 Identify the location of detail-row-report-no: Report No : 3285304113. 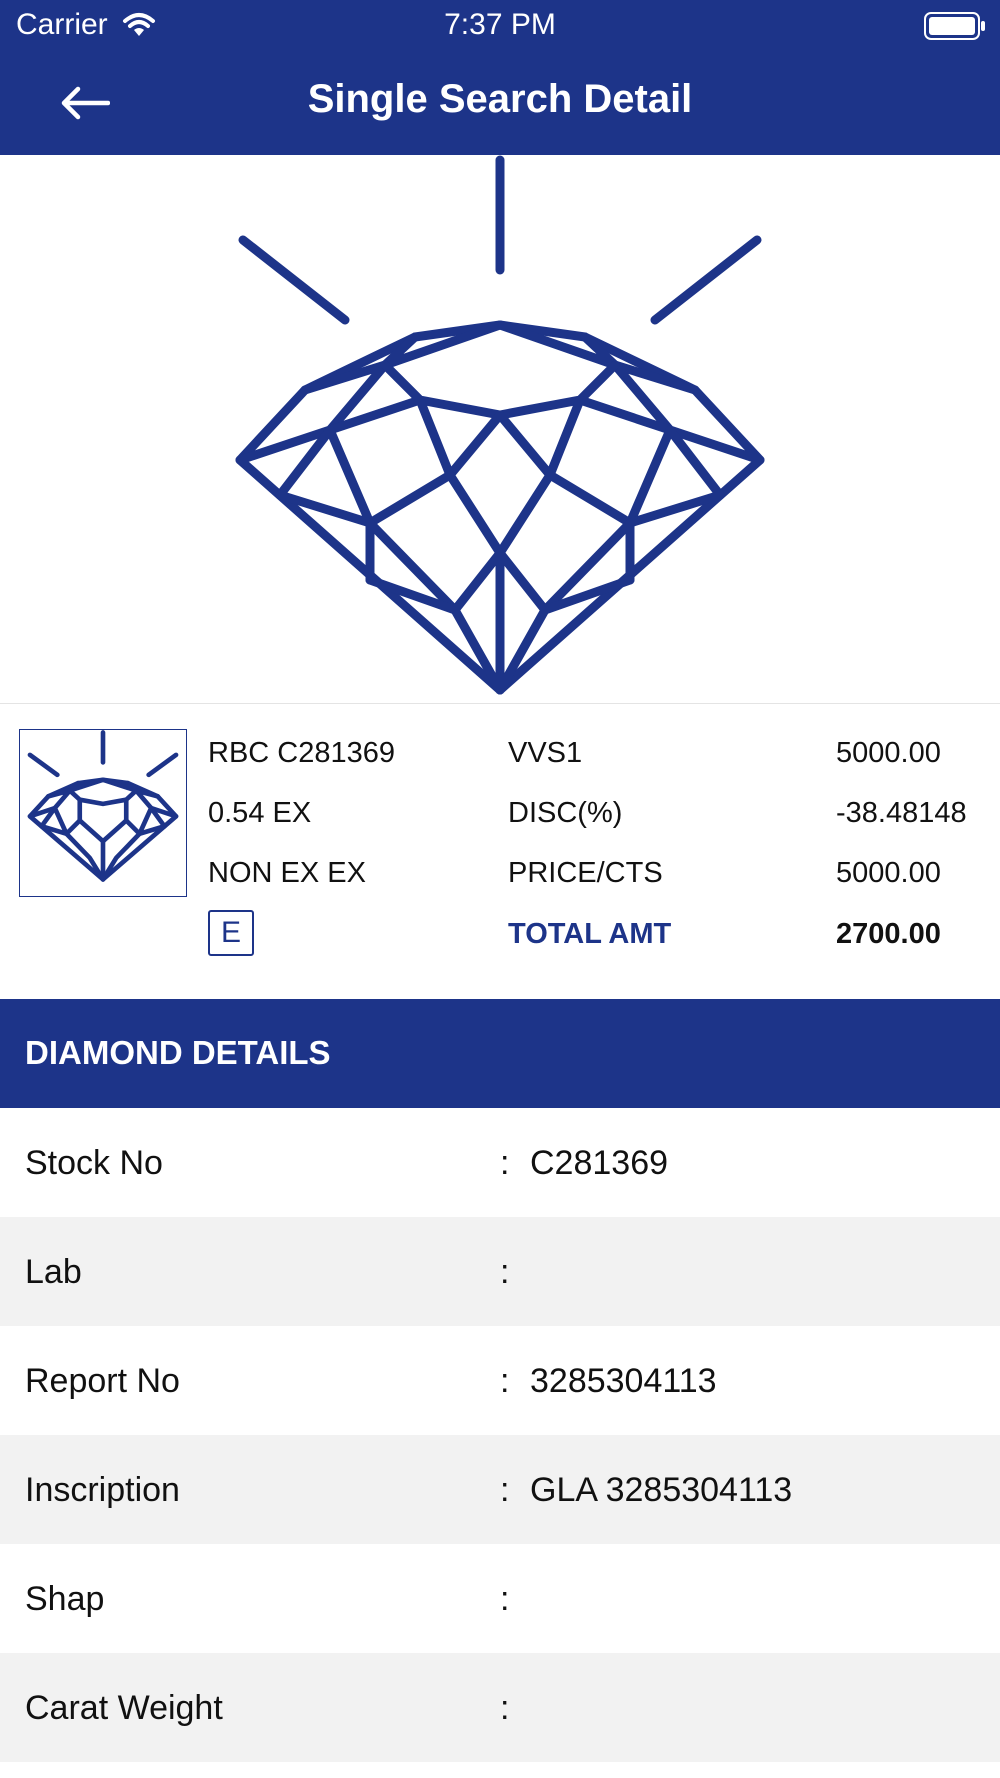
(500, 1380).